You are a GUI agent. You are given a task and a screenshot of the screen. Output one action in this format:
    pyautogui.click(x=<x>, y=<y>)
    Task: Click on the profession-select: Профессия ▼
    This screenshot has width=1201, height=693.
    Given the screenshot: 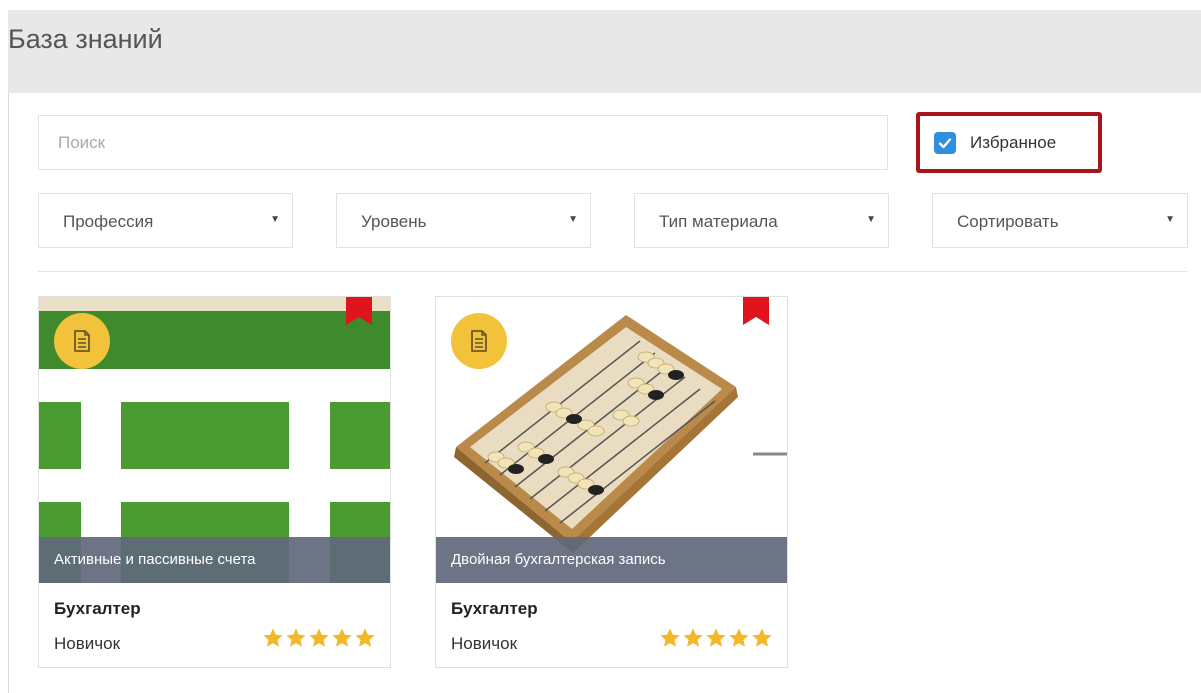 What is the action you would take?
    pyautogui.click(x=165, y=220)
    